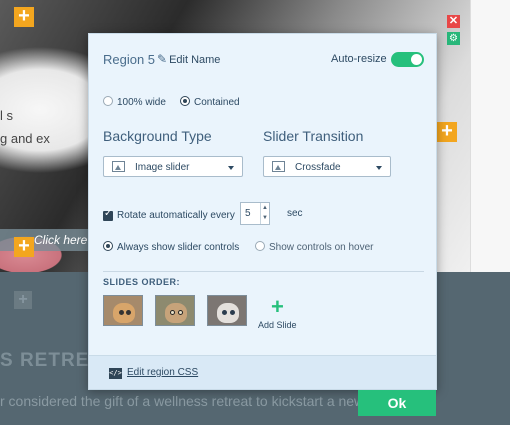  I want to click on edit-name-button: ✎ Edit Name, so click(188, 59).